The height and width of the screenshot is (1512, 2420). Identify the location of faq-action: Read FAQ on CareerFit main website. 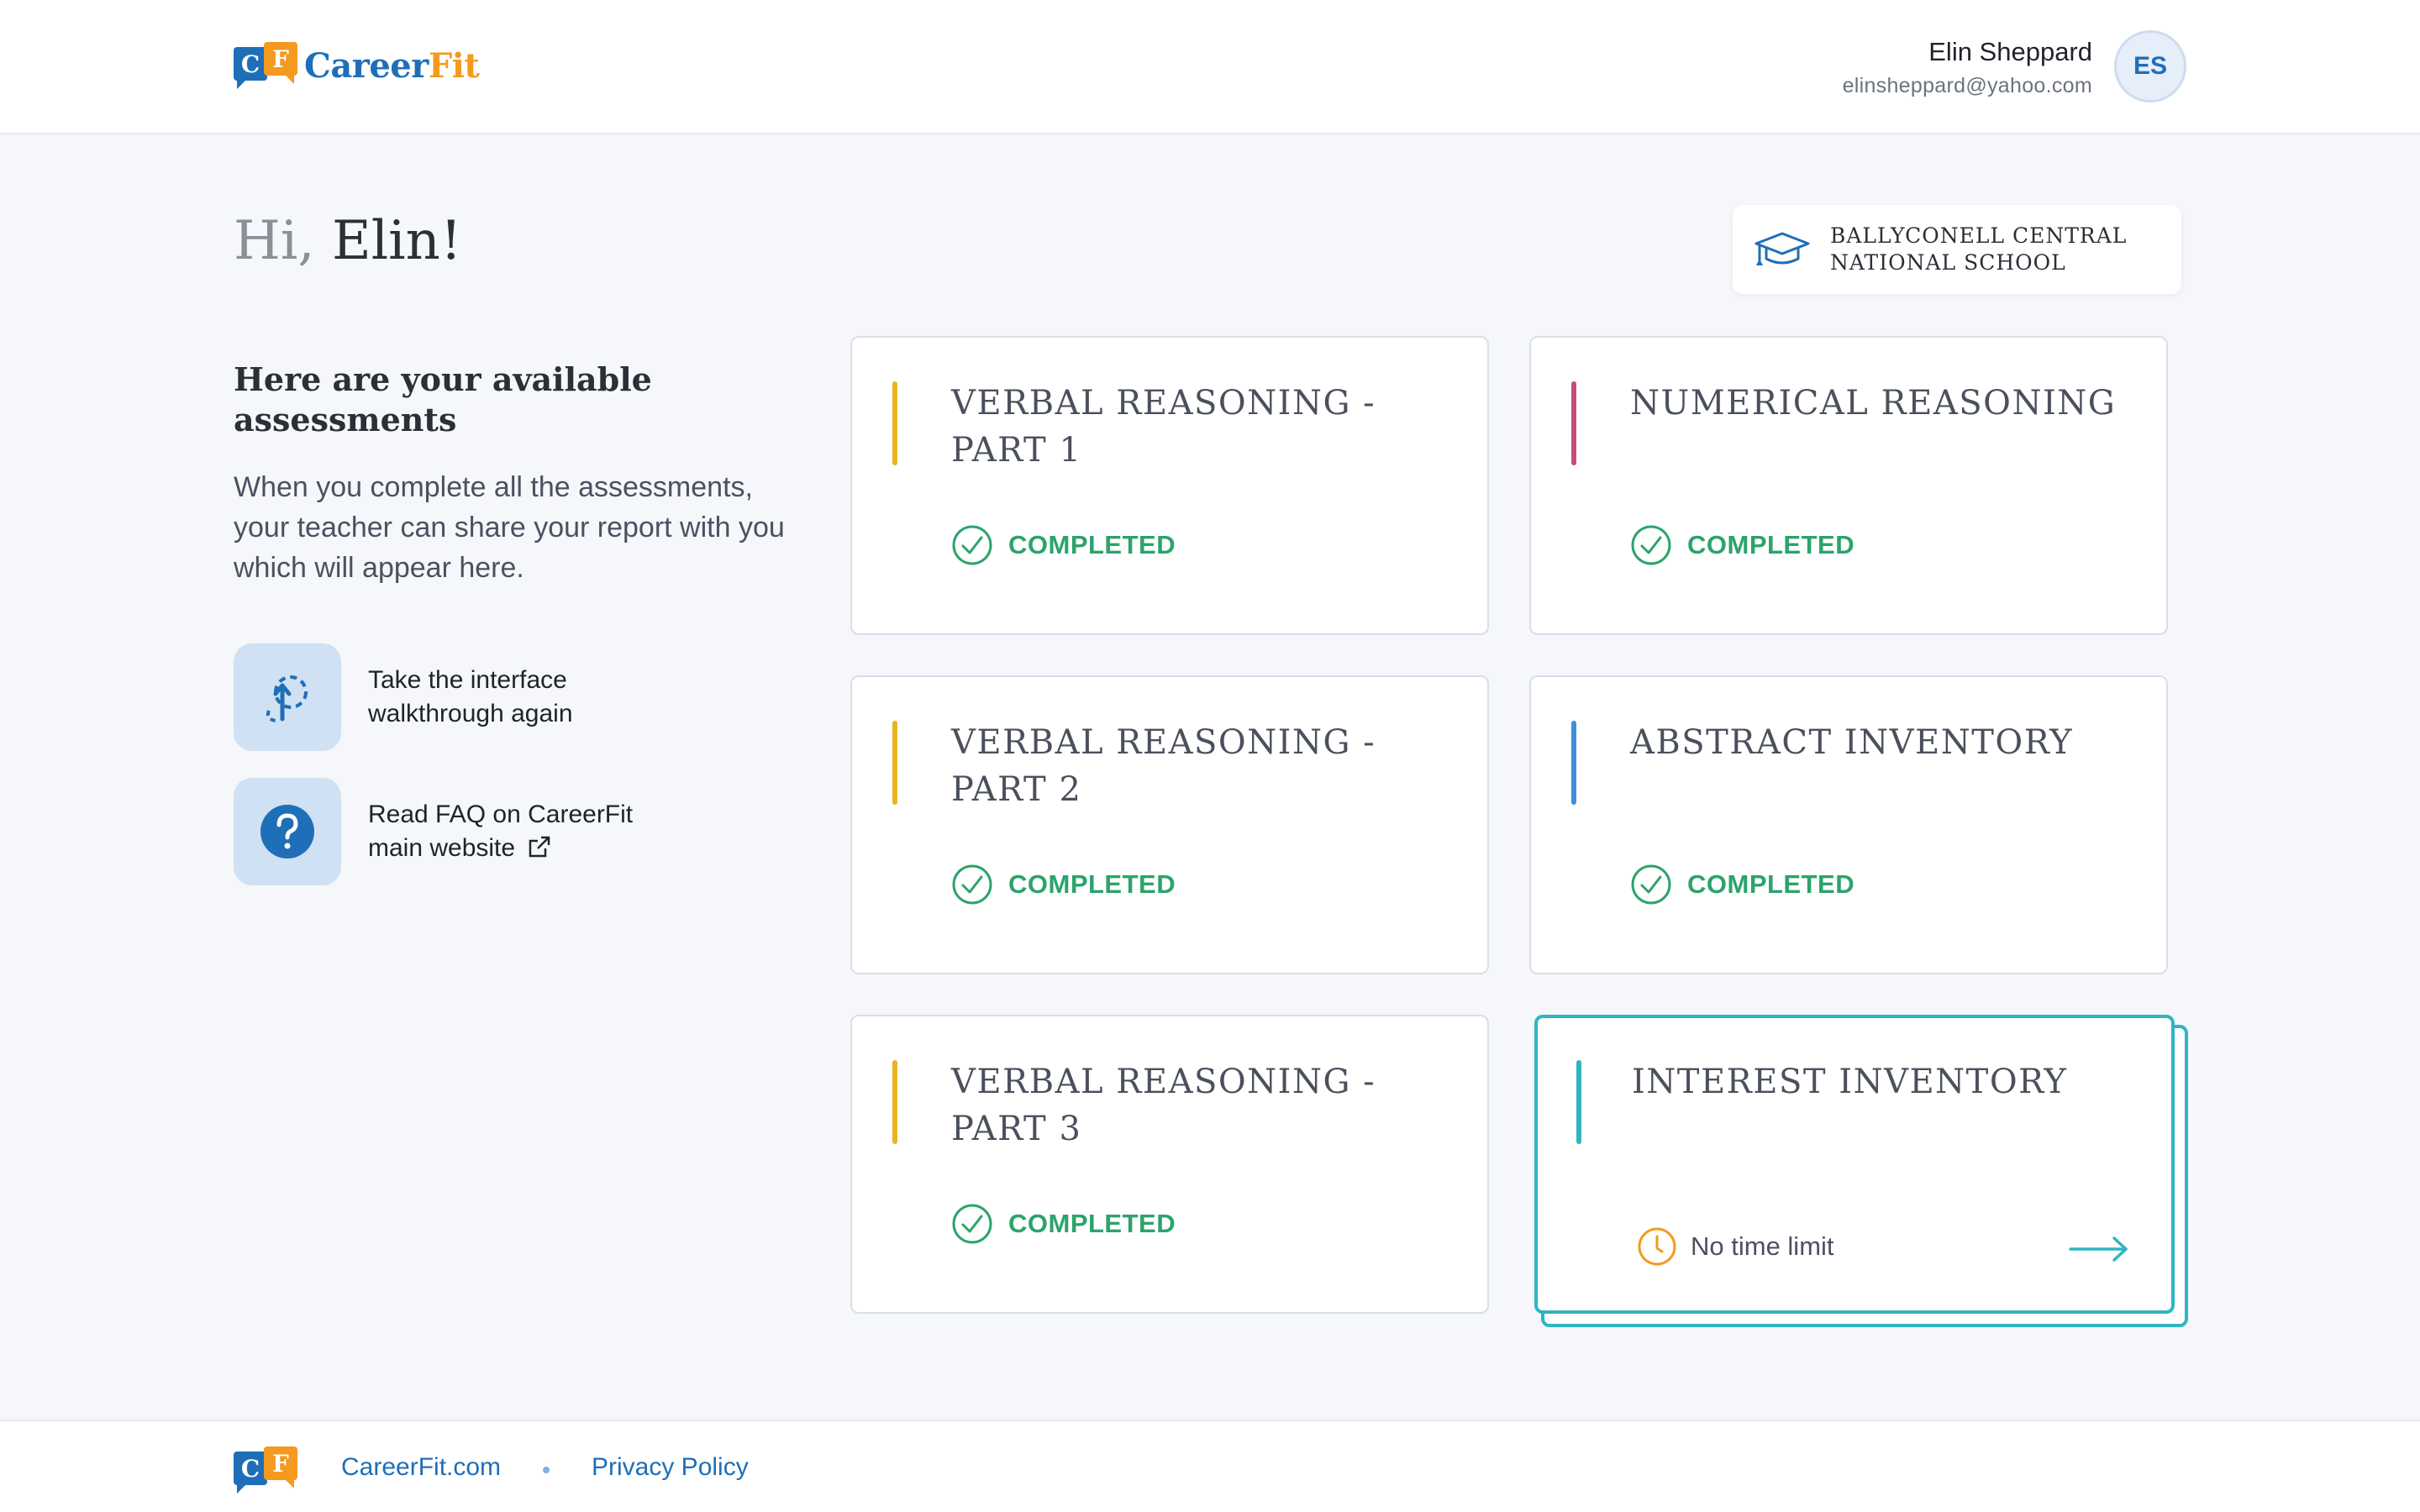
(461, 831).